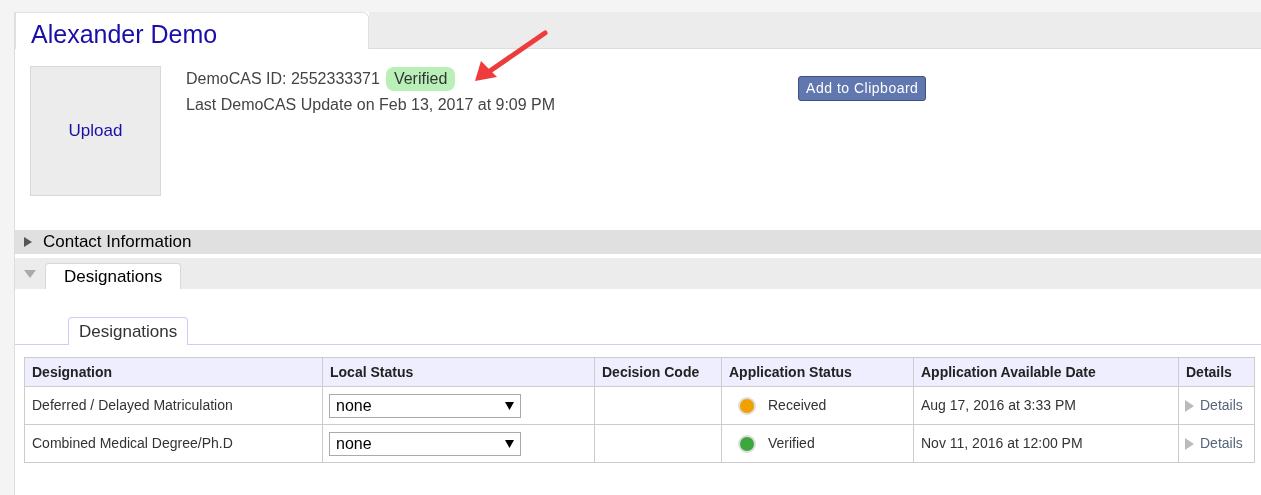  Describe the element at coordinates (371, 105) in the screenshot. I see `last-update-text: Last DemoCAS Update on Feb 13, 2017 at 9:09 PM` at that location.